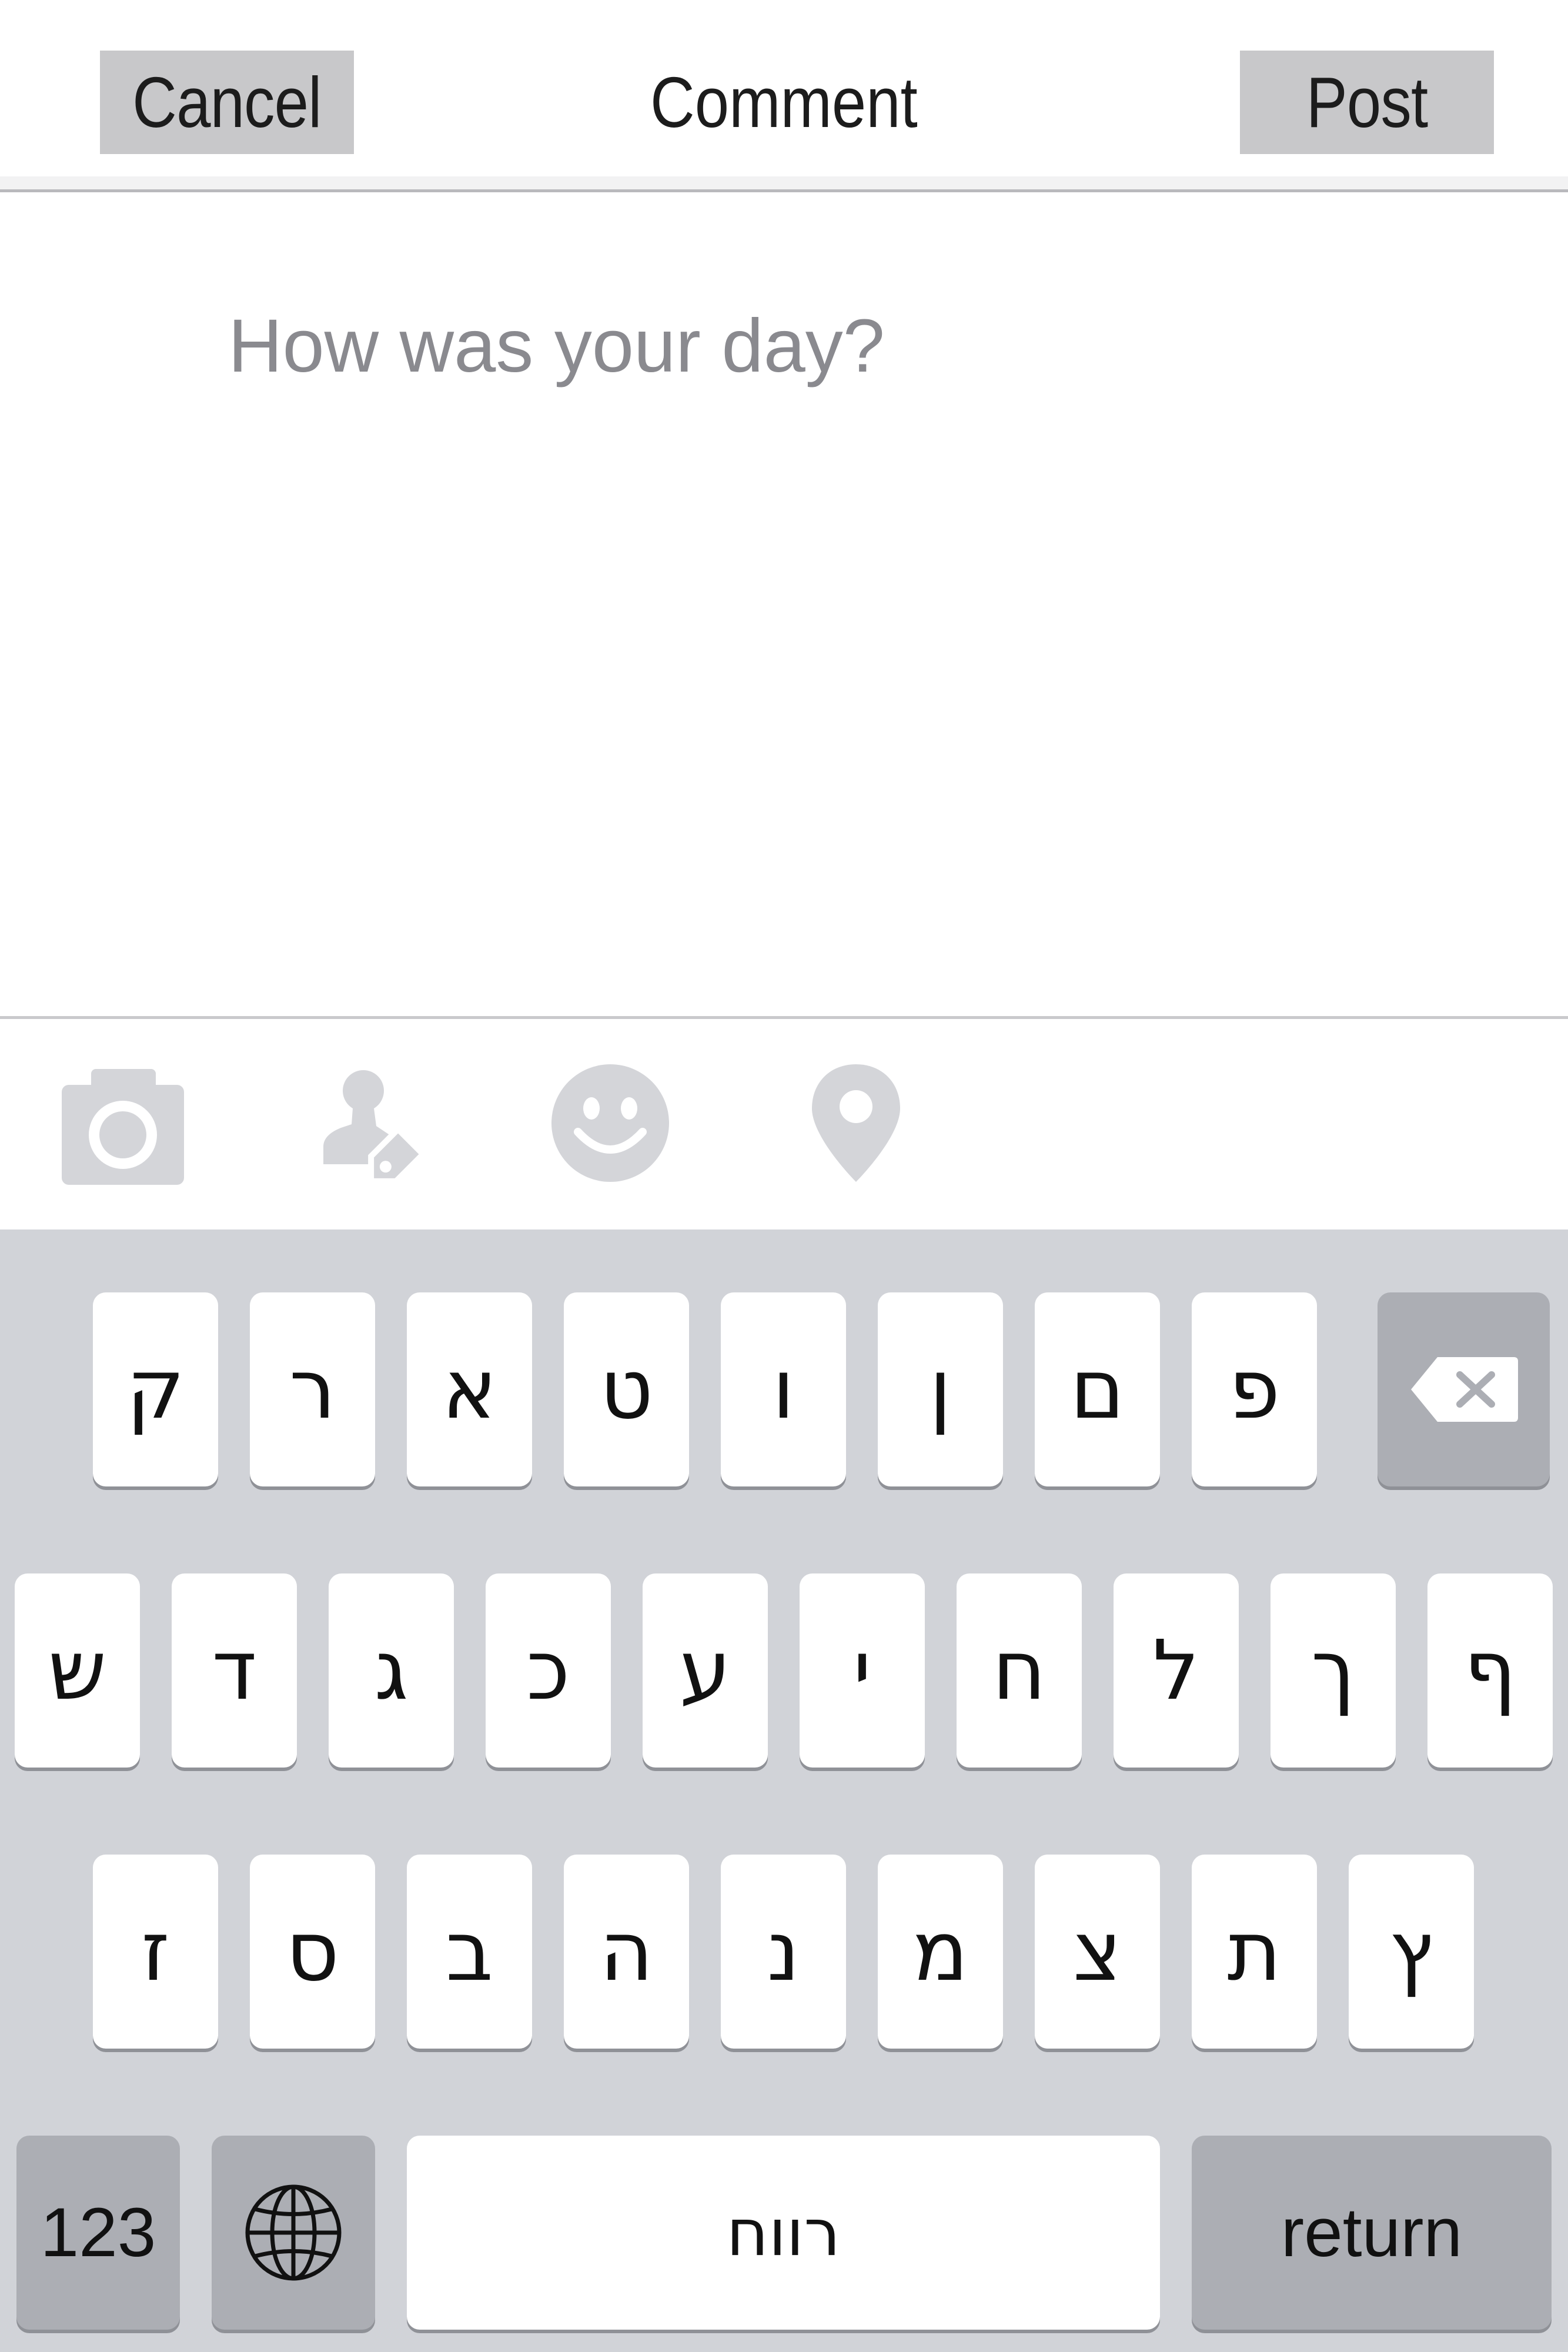  I want to click on key-resh: ר, so click(312, 1389).